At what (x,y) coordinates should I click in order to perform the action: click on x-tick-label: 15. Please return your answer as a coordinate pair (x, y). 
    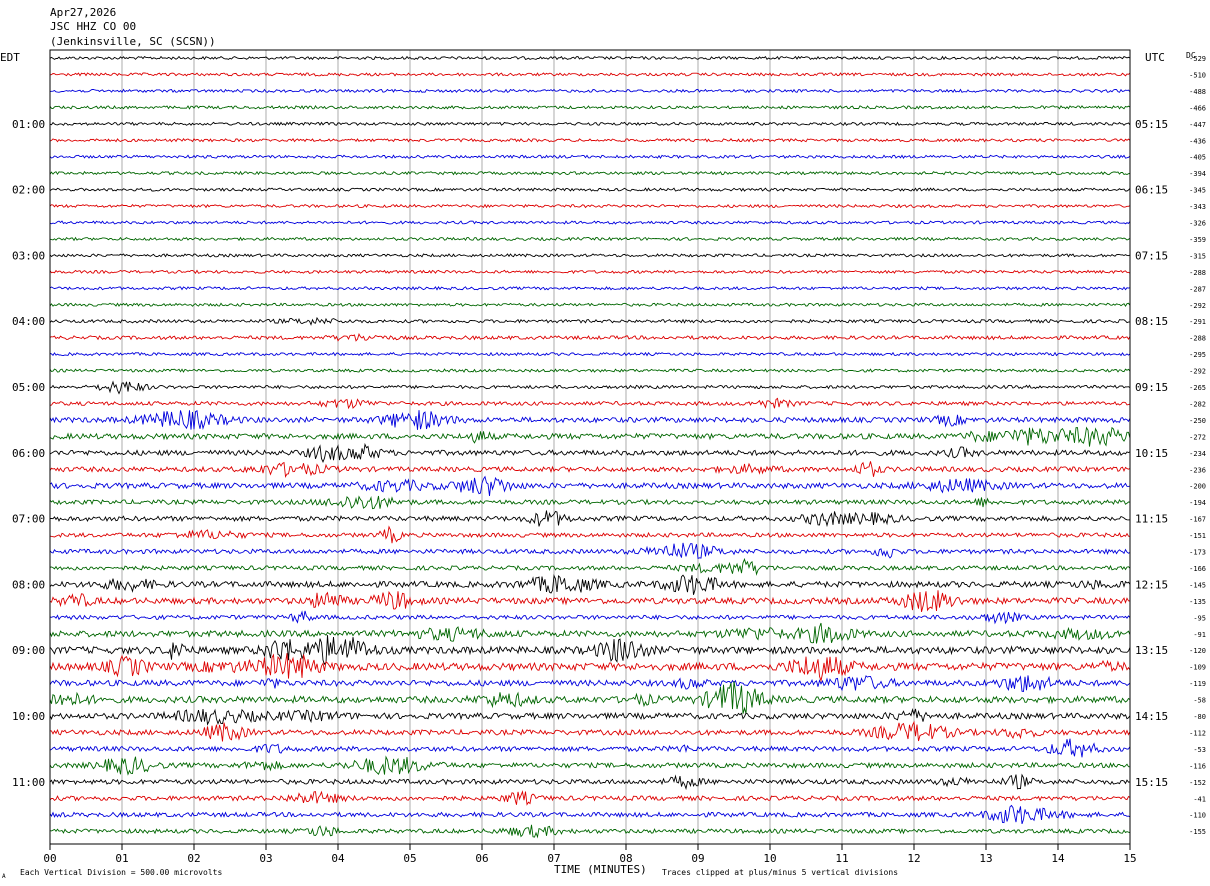
    Looking at the image, I should click on (1129, 858).